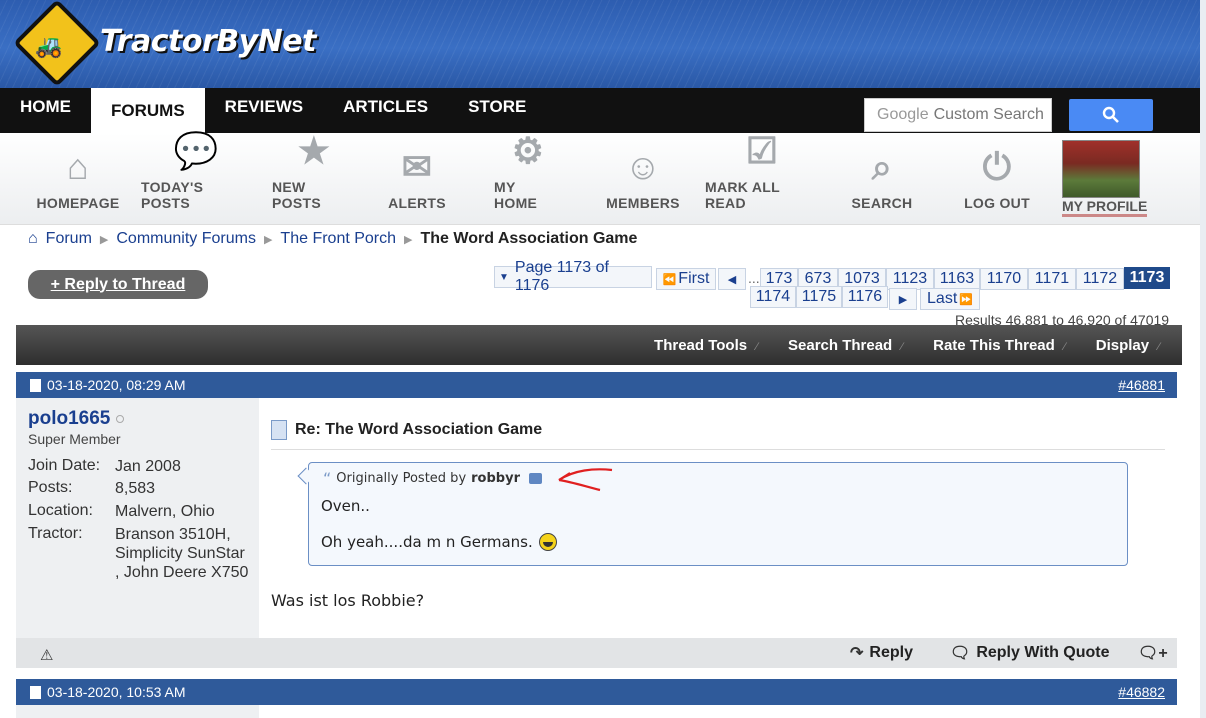 Image resolution: width=1206 pixels, height=718 pixels. I want to click on last-label: Last, so click(942, 298).